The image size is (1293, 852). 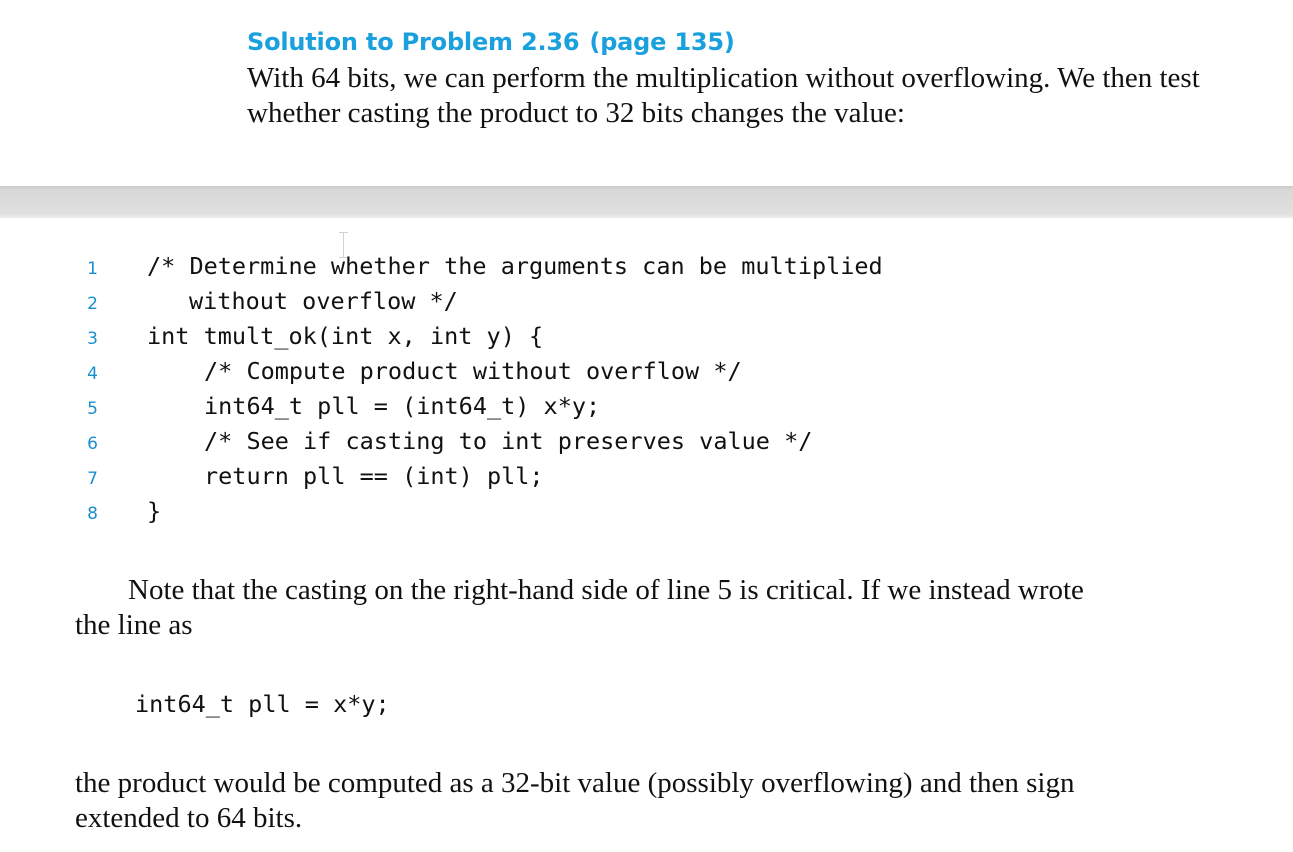 I want to click on code-line: 4 /* Compute product without overflow */, so click(x=646, y=371).